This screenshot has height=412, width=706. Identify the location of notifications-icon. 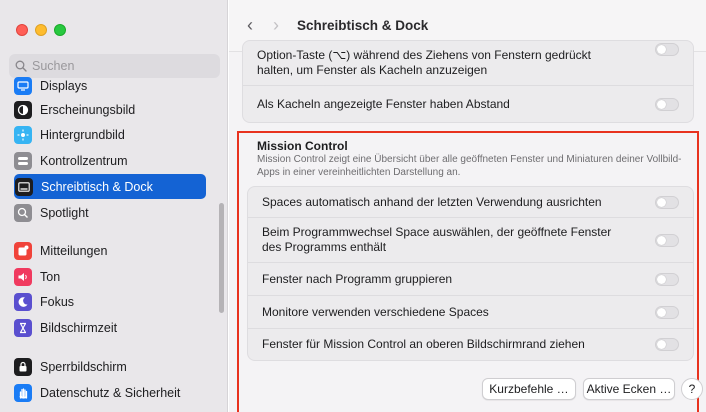
(23, 250).